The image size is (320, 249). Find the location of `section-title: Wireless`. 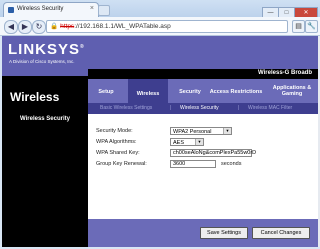

section-title: Wireless is located at coordinates (35, 97).